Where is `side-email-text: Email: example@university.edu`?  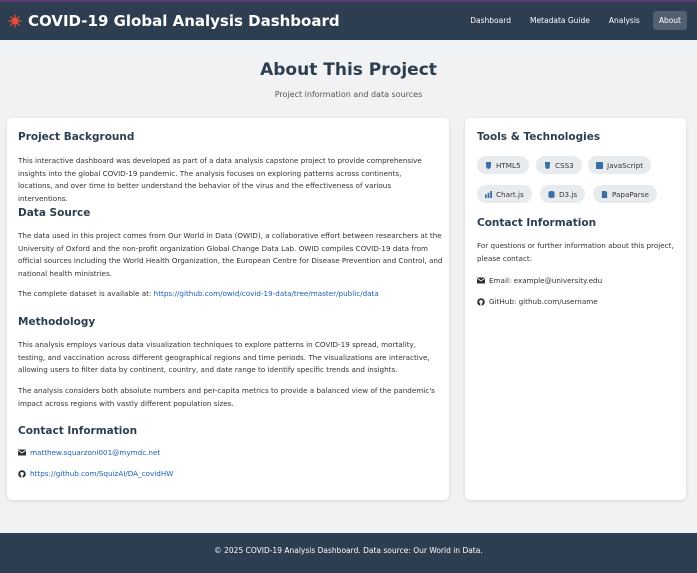 side-email-text: Email: example@university.edu is located at coordinates (546, 280).